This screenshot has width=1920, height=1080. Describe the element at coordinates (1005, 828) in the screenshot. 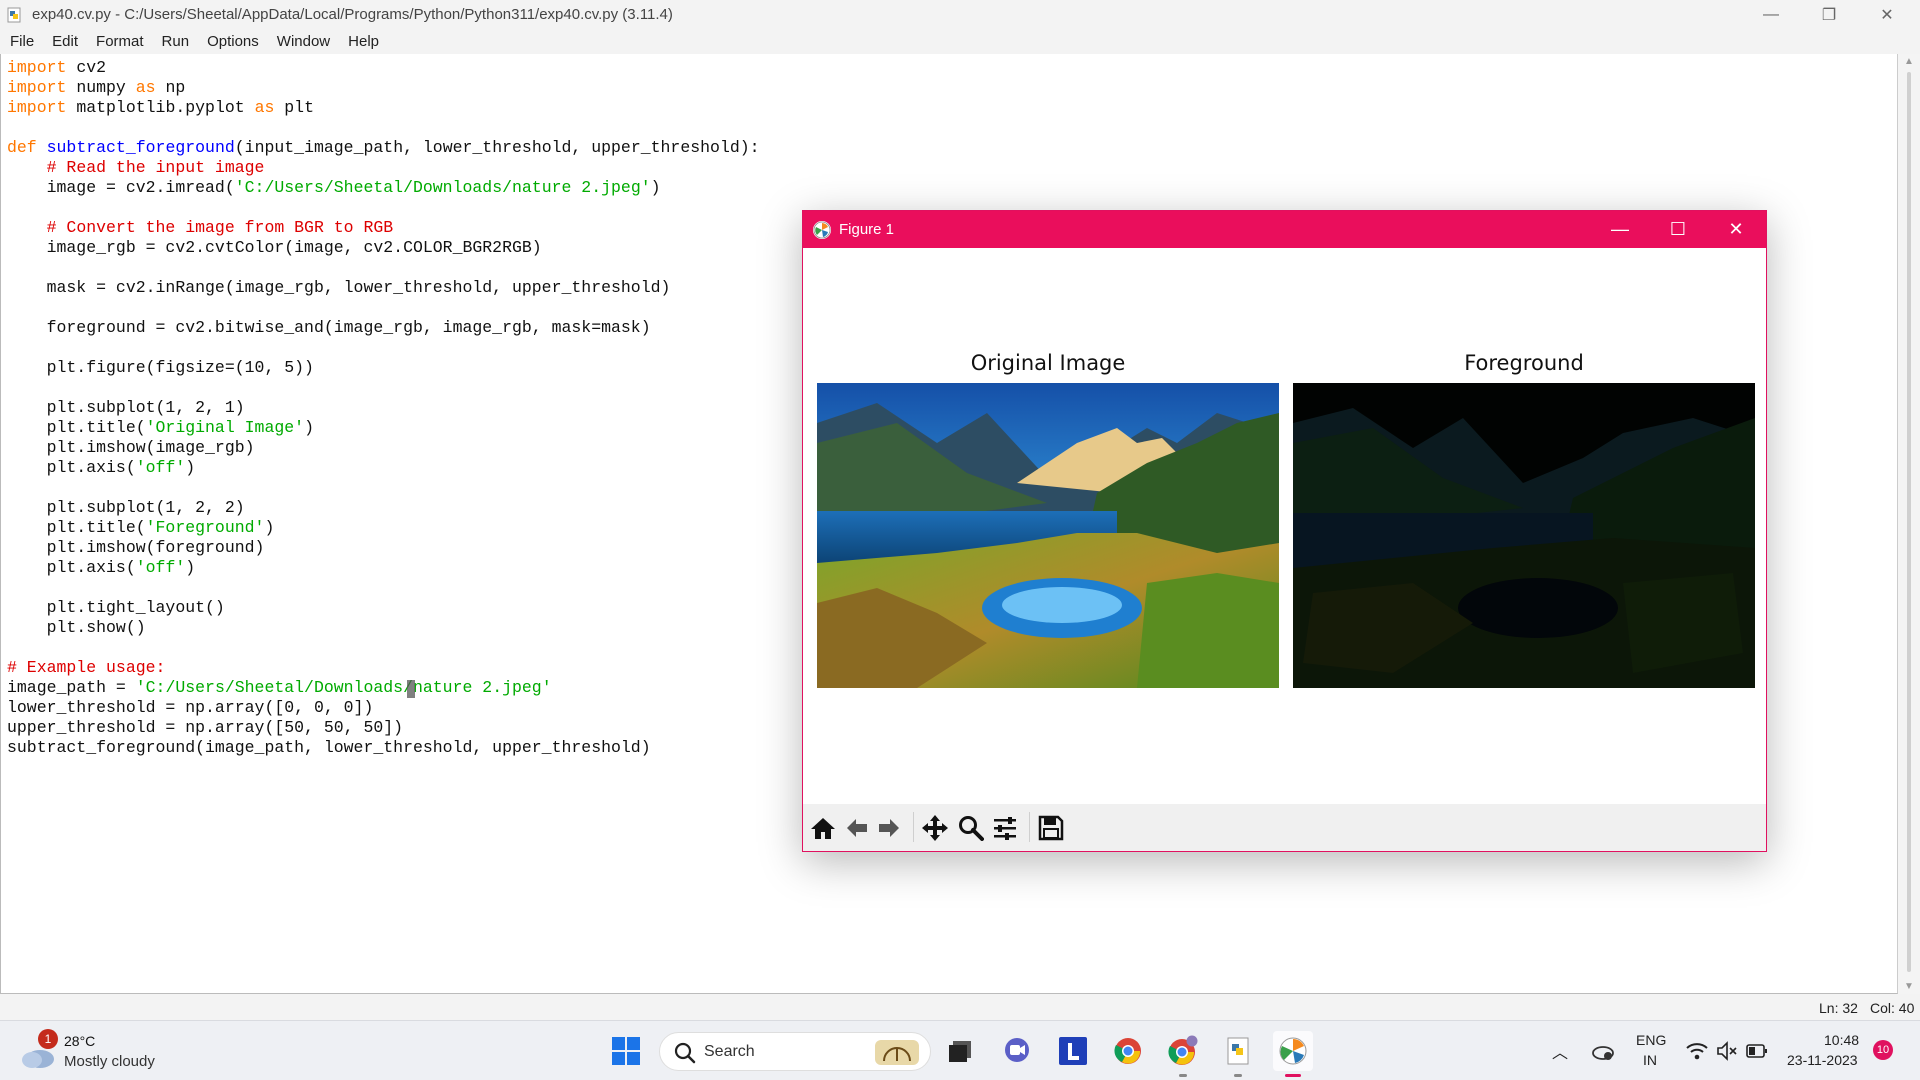

I see `configure-subplots-icon` at that location.